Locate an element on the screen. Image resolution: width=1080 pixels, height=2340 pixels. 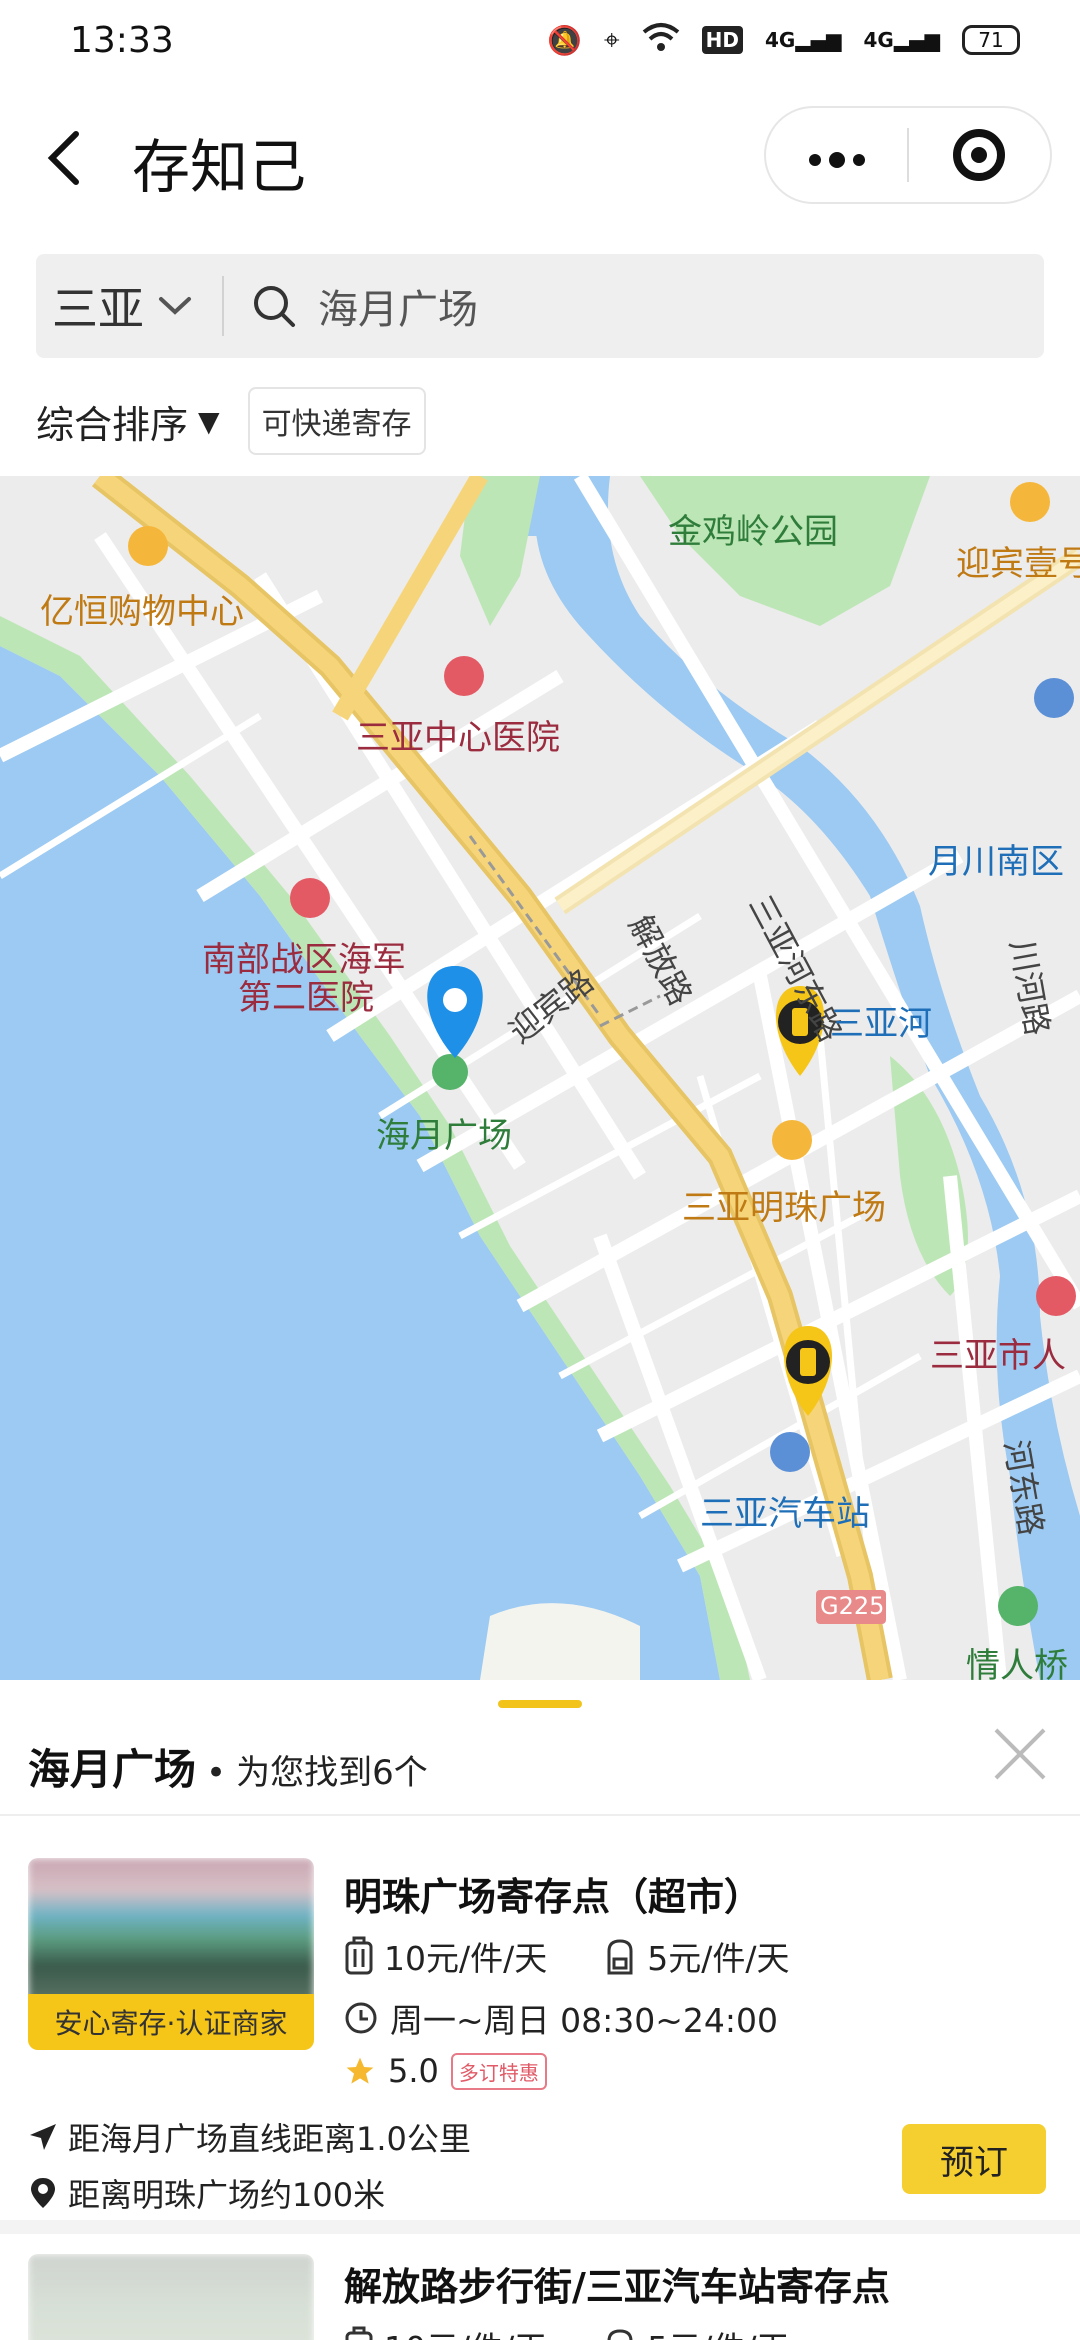
map-label-bus-station: 三亚汽车站 is located at coordinates (785, 1514).